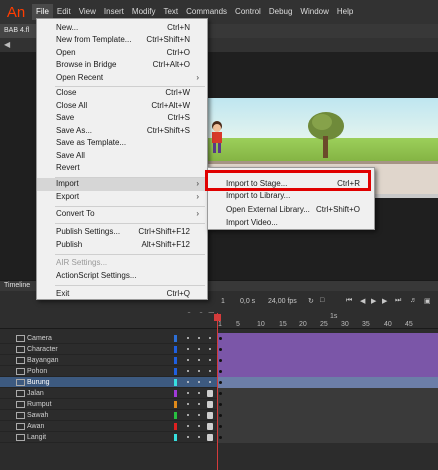  I want to click on file-menu-item-publish-settings: Publish Settings... Ctrl+Shift+F12, so click(122, 232).